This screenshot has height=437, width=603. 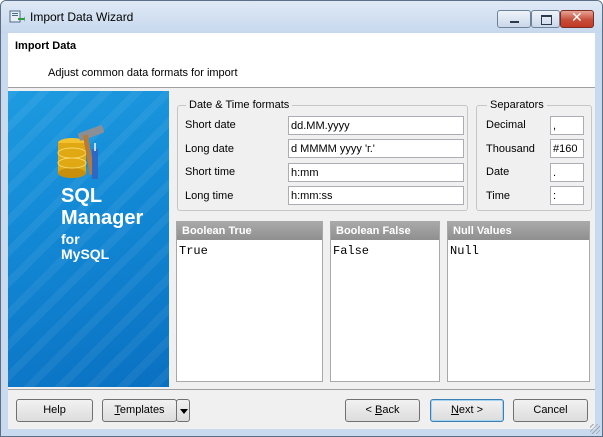 What do you see at coordinates (249, 301) in the screenshot?
I see `boolean-true-panel: Boolean True True` at bounding box center [249, 301].